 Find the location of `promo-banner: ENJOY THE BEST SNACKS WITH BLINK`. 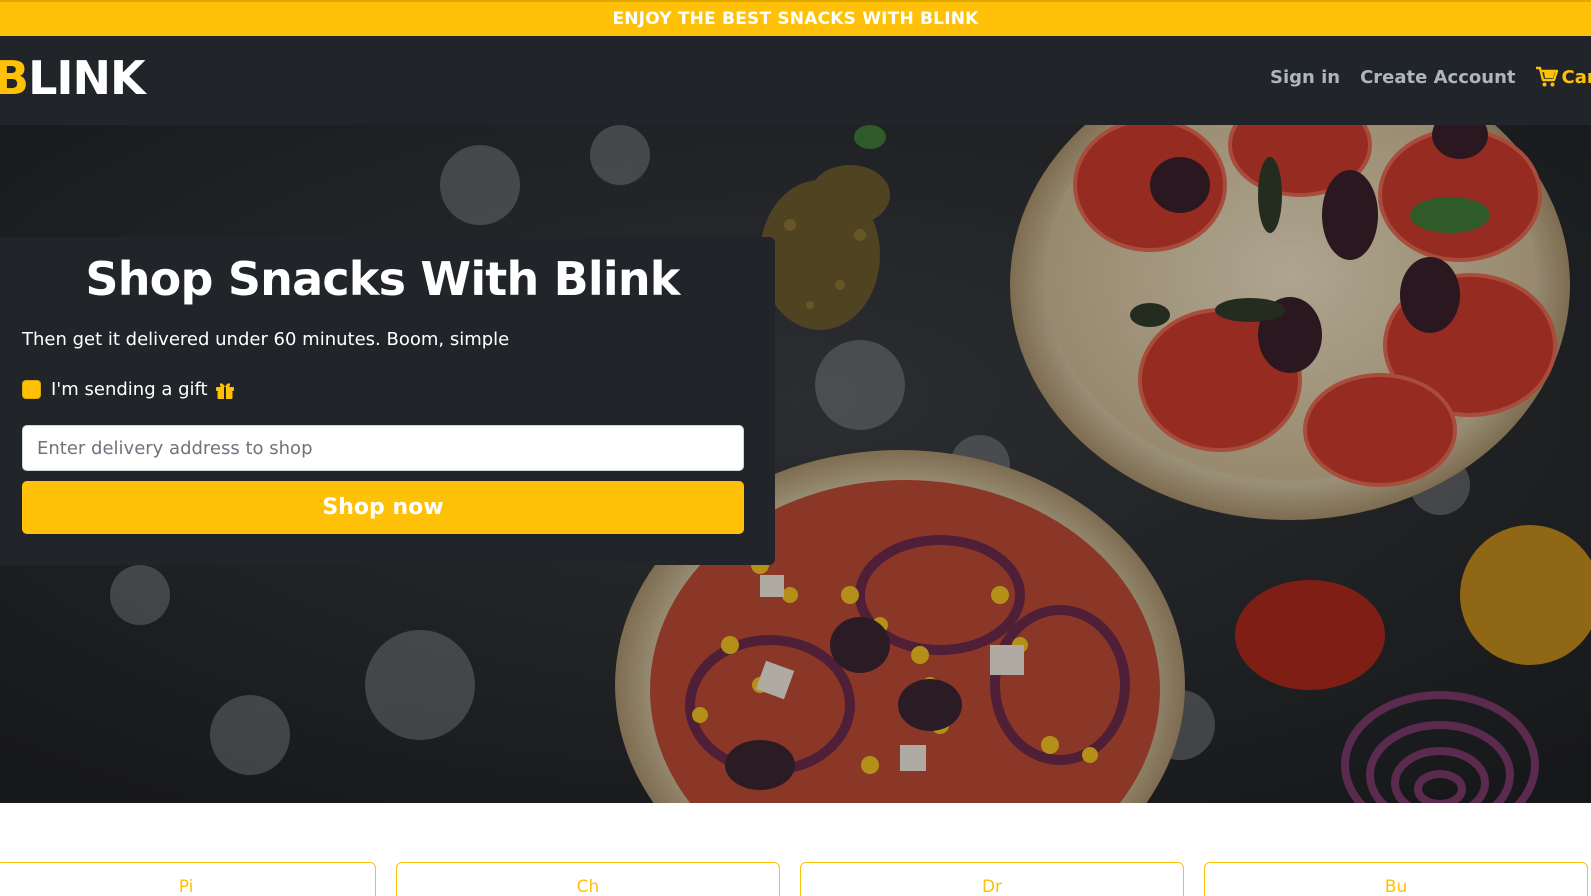

promo-banner: ENJOY THE BEST SNACKS WITH BLINK is located at coordinates (795, 18).